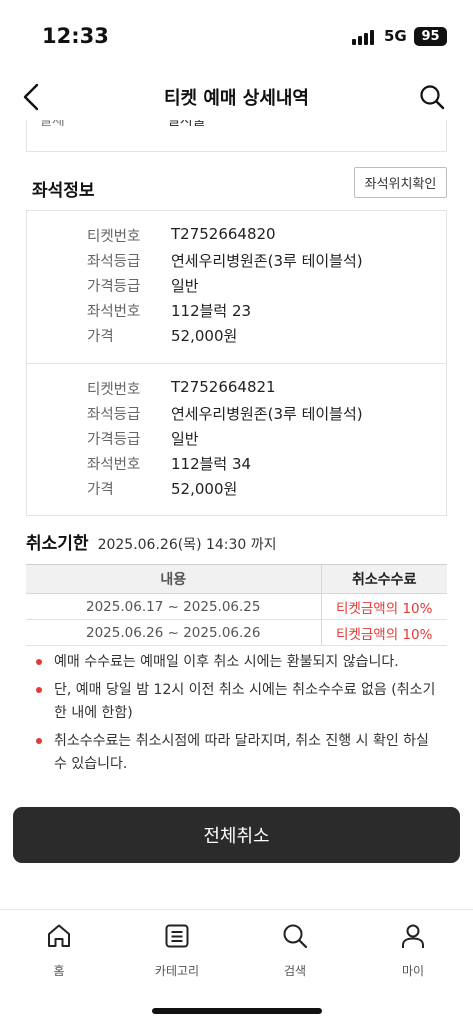 The image size is (473, 1024). I want to click on ticket-row: 좌석번호 112블럭 23, so click(236, 312).